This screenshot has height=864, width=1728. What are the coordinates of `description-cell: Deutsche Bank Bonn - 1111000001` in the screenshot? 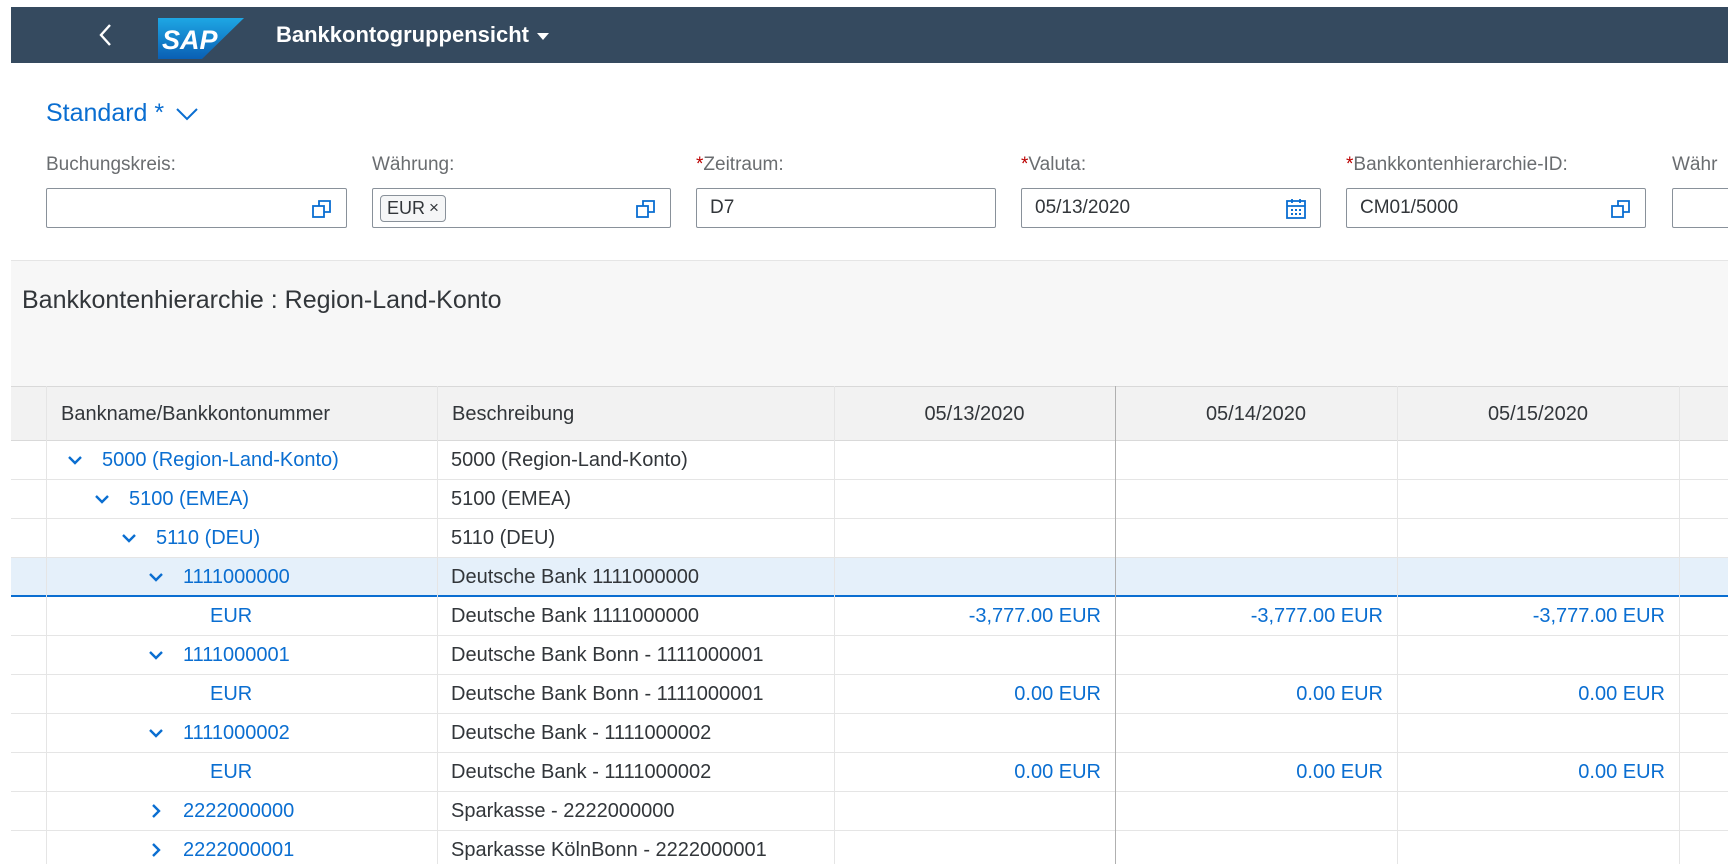 It's located at (607, 693).